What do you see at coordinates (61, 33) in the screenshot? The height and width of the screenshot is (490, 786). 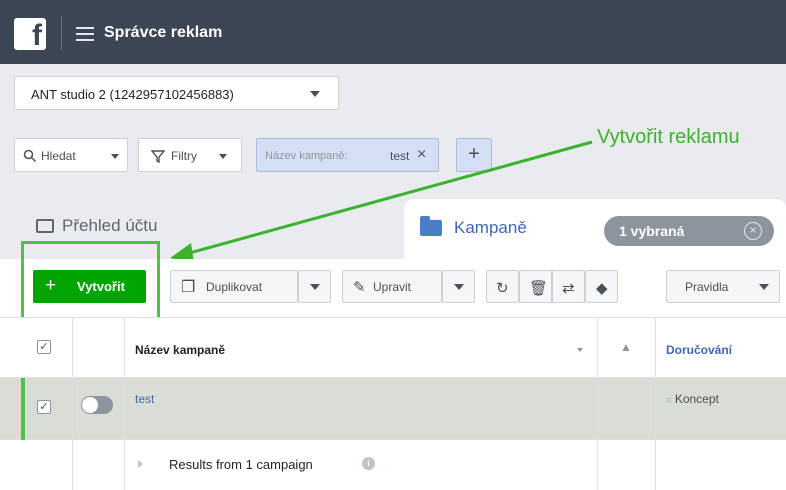 I see `topbar-divider` at bounding box center [61, 33].